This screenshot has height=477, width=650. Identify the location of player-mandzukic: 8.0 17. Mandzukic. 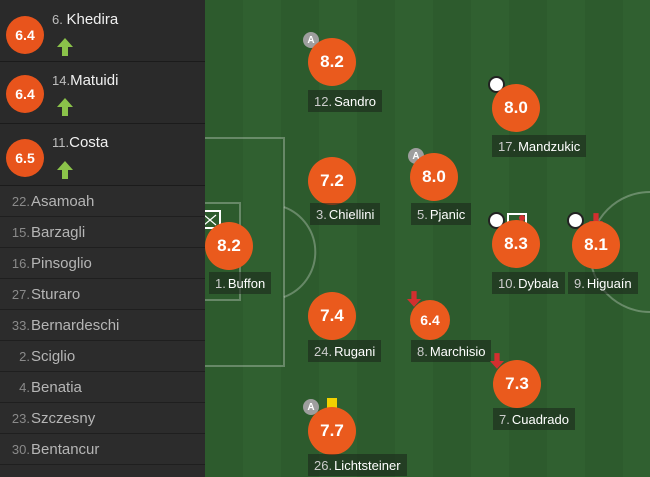
(548, 116).